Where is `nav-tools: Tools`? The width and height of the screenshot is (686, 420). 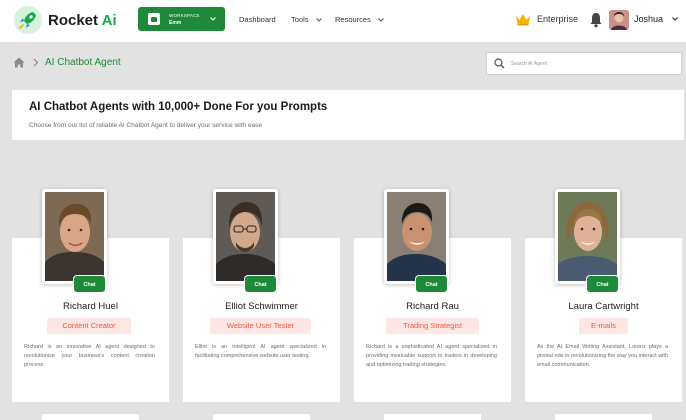 nav-tools: Tools is located at coordinates (307, 19).